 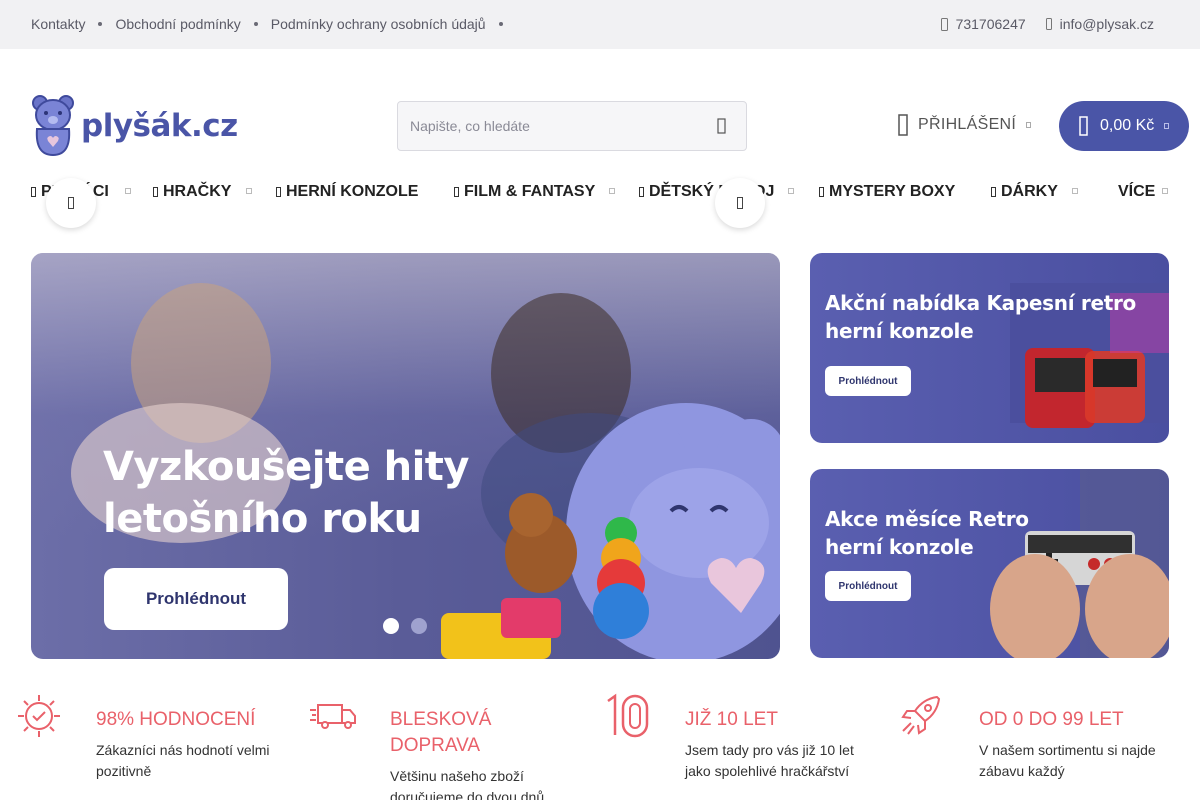 I want to click on logo-wordmark: plyšák.cz, so click(x=159, y=126).